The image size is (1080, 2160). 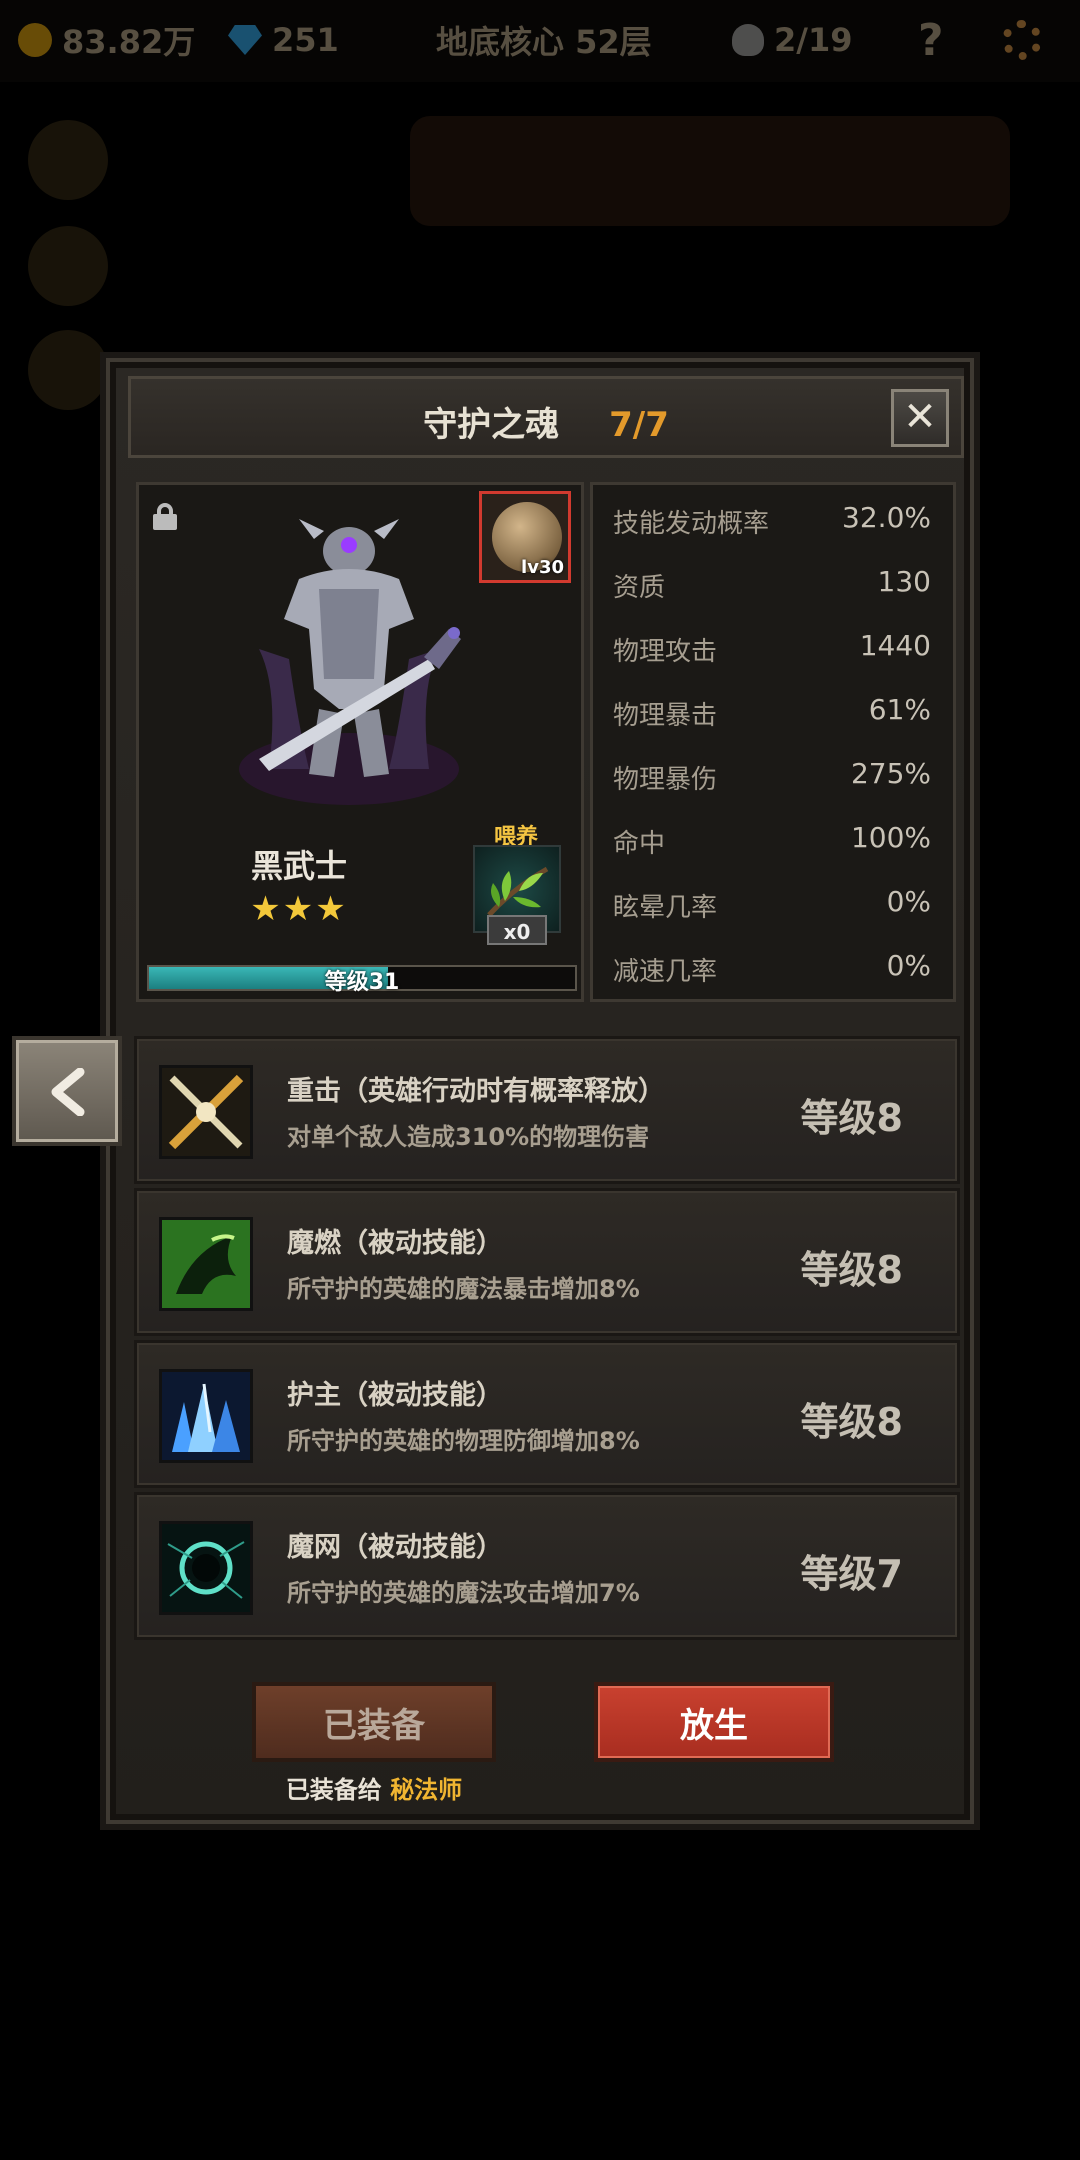 I want to click on skill-row: 魔燃（被动技能） 所守护的英雄的魔法暴击增加8% 等级8, so click(x=547, y=1262).